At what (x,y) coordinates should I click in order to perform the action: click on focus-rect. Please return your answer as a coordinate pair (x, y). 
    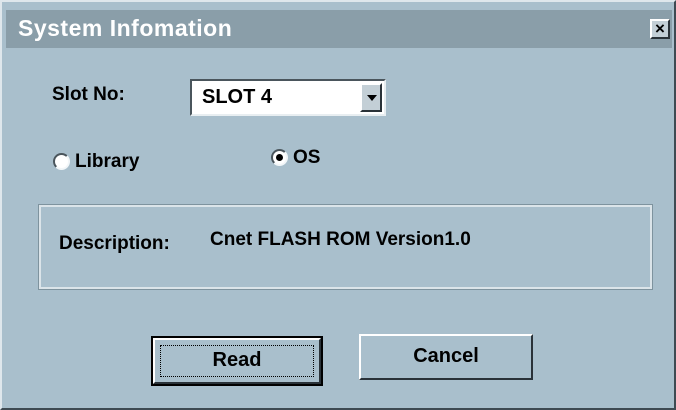
    Looking at the image, I should click on (237, 361).